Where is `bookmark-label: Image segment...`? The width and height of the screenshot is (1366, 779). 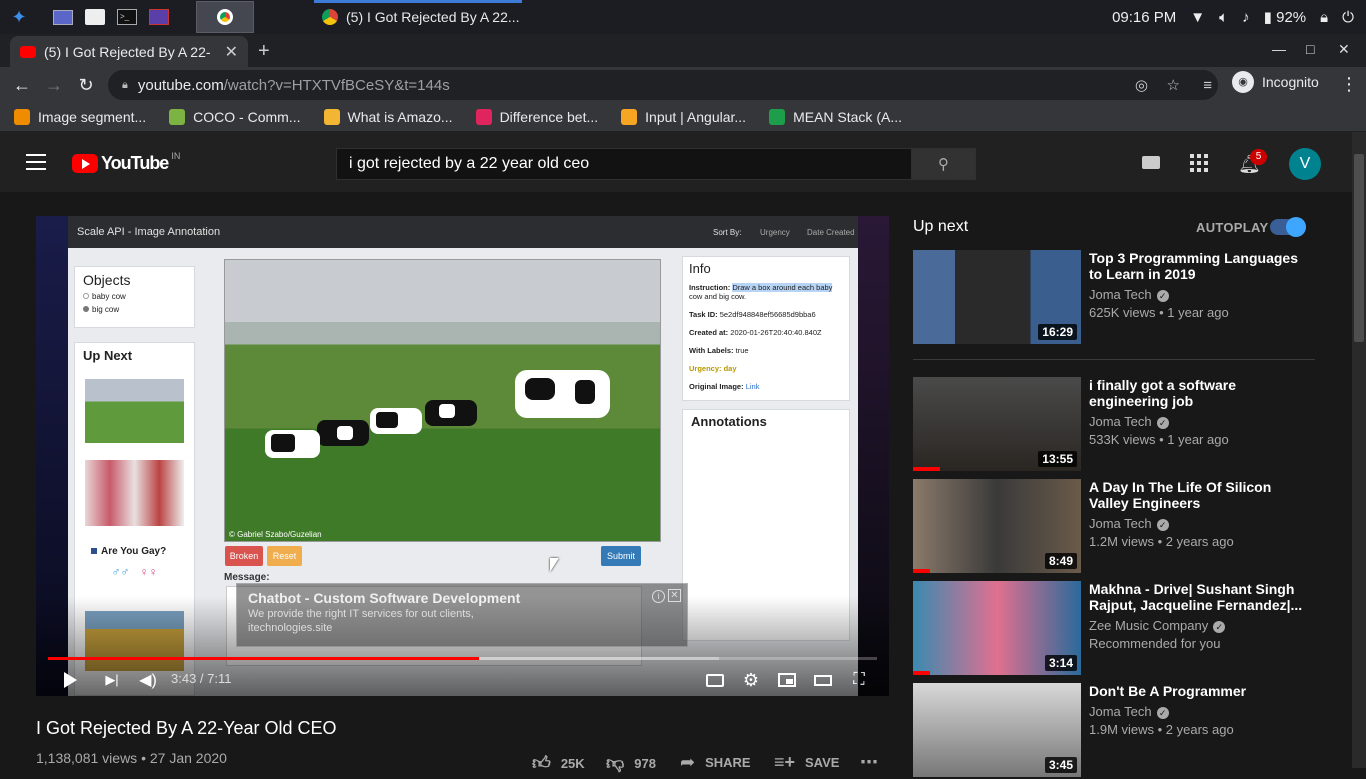
bookmark-label: Image segment... is located at coordinates (92, 117).